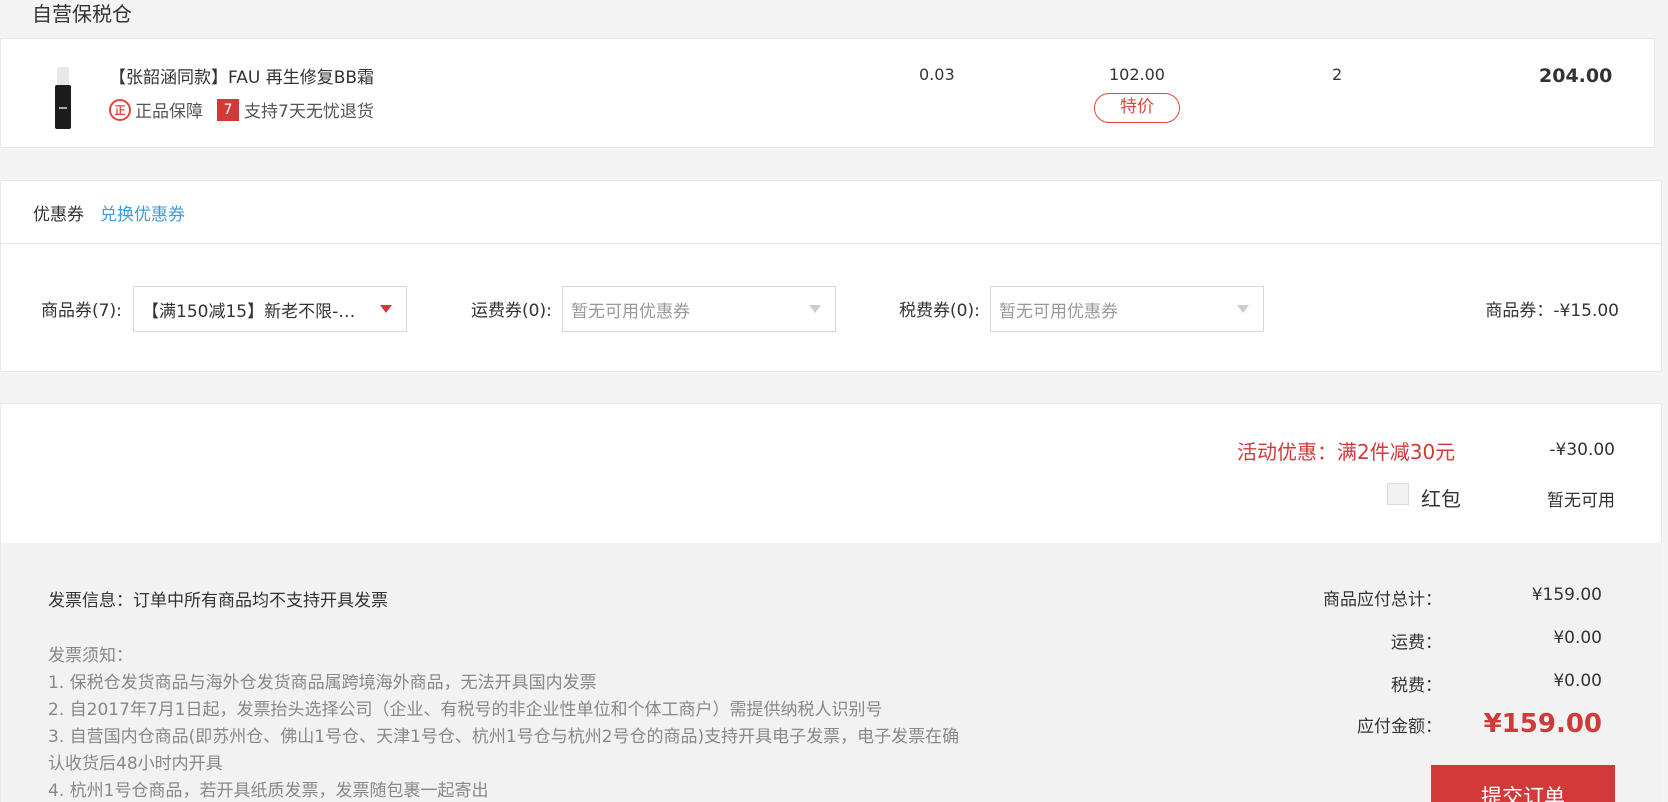  Describe the element at coordinates (81, 311) in the screenshot. I see `goods-coupon-label: 商品券(7):` at that location.